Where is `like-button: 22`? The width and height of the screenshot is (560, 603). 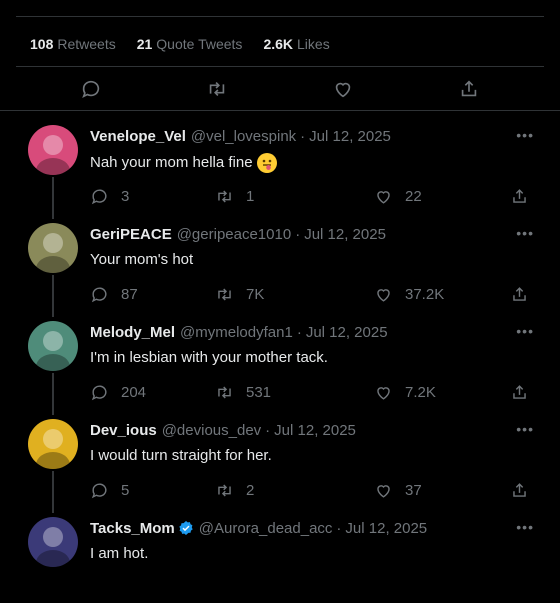 like-button: 22 is located at coordinates (398, 196).